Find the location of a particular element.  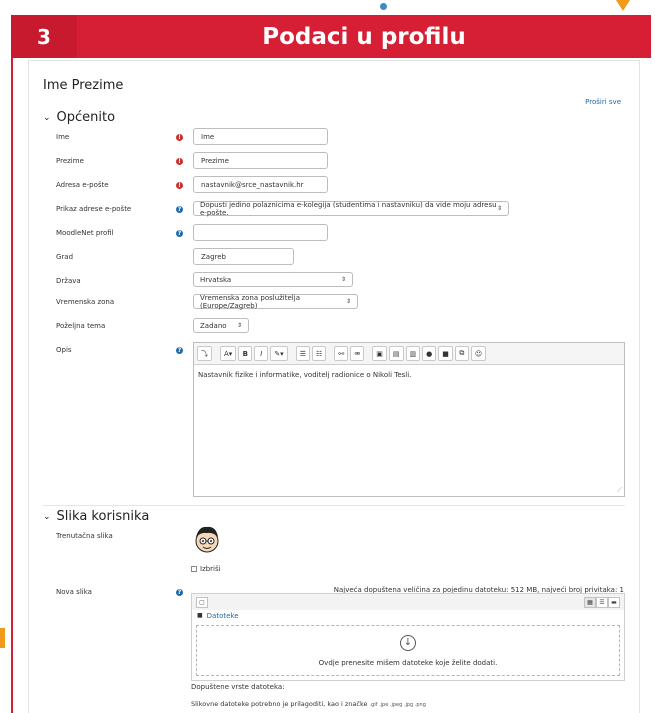

expand-all-link: Proširi sve is located at coordinates (603, 102).